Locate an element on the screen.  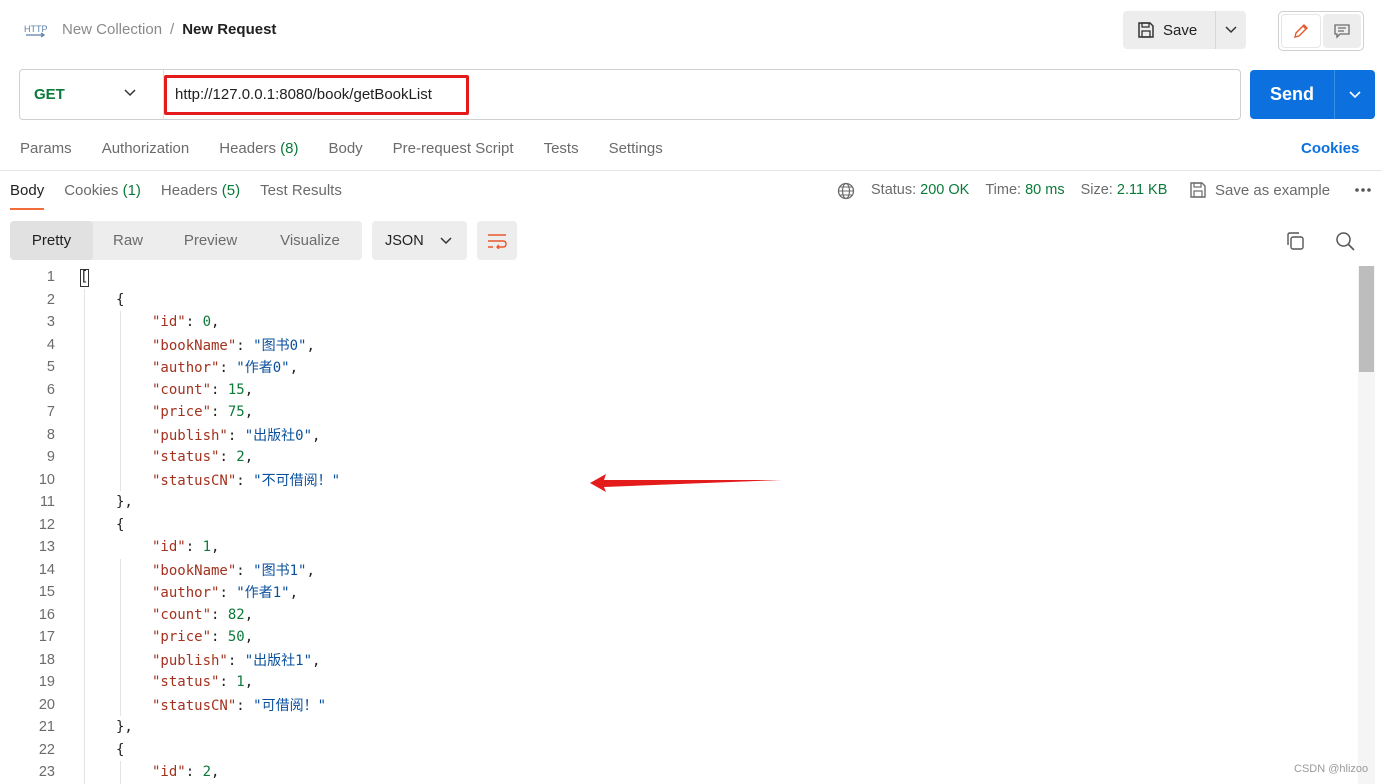
tab-count: (8) is located at coordinates (289, 148).